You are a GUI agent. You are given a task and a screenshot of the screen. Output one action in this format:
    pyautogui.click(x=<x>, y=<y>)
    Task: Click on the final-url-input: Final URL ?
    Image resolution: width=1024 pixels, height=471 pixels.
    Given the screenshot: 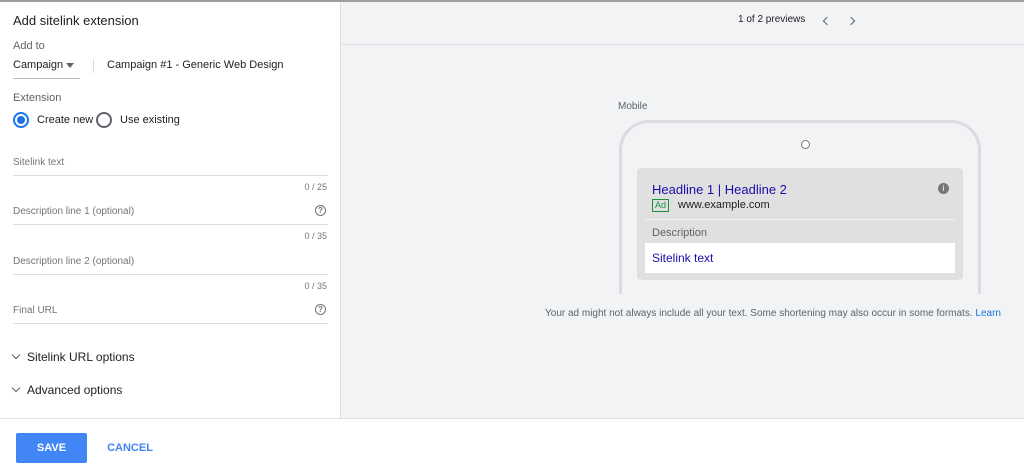 What is the action you would take?
    pyautogui.click(x=170, y=313)
    